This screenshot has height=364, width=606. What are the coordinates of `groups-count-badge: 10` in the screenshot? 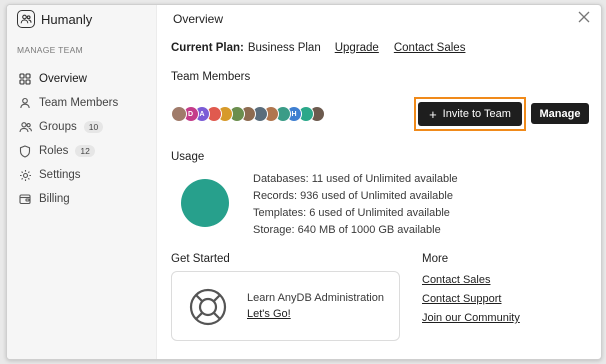 It's located at (93, 127).